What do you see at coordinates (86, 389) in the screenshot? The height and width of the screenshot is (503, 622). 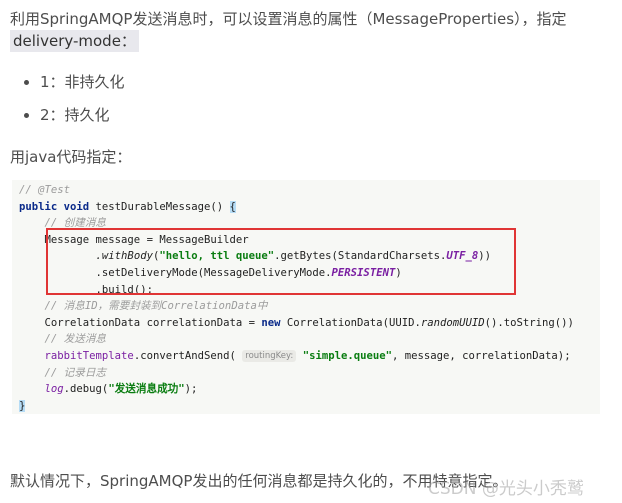 I see `debug-call: .debug(` at bounding box center [86, 389].